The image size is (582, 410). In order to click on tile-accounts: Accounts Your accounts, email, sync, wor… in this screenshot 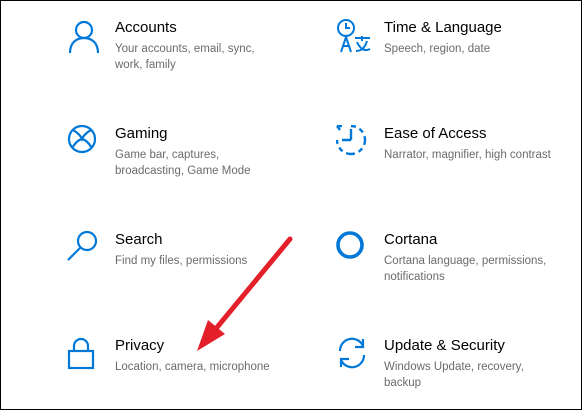, I will do `click(192, 64)`.